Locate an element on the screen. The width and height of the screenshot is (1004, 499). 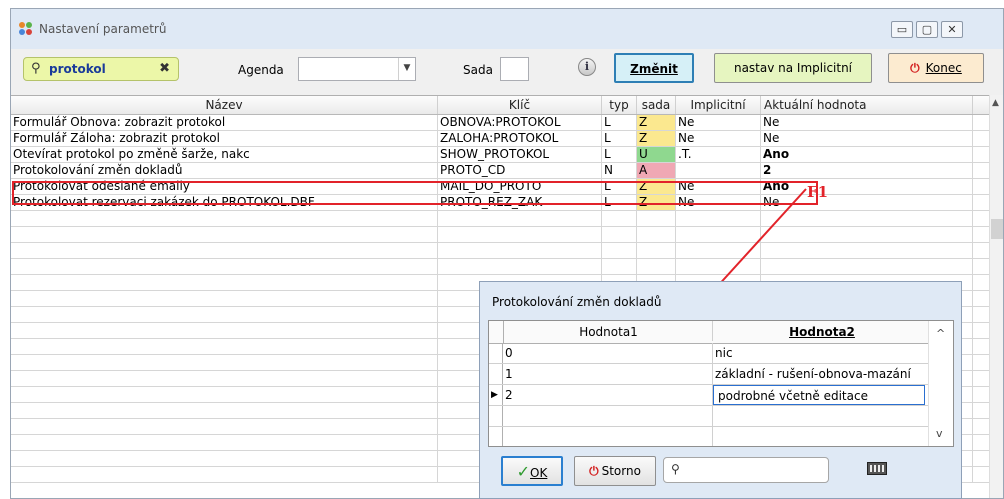
calculator-icon is located at coordinates (877, 468).